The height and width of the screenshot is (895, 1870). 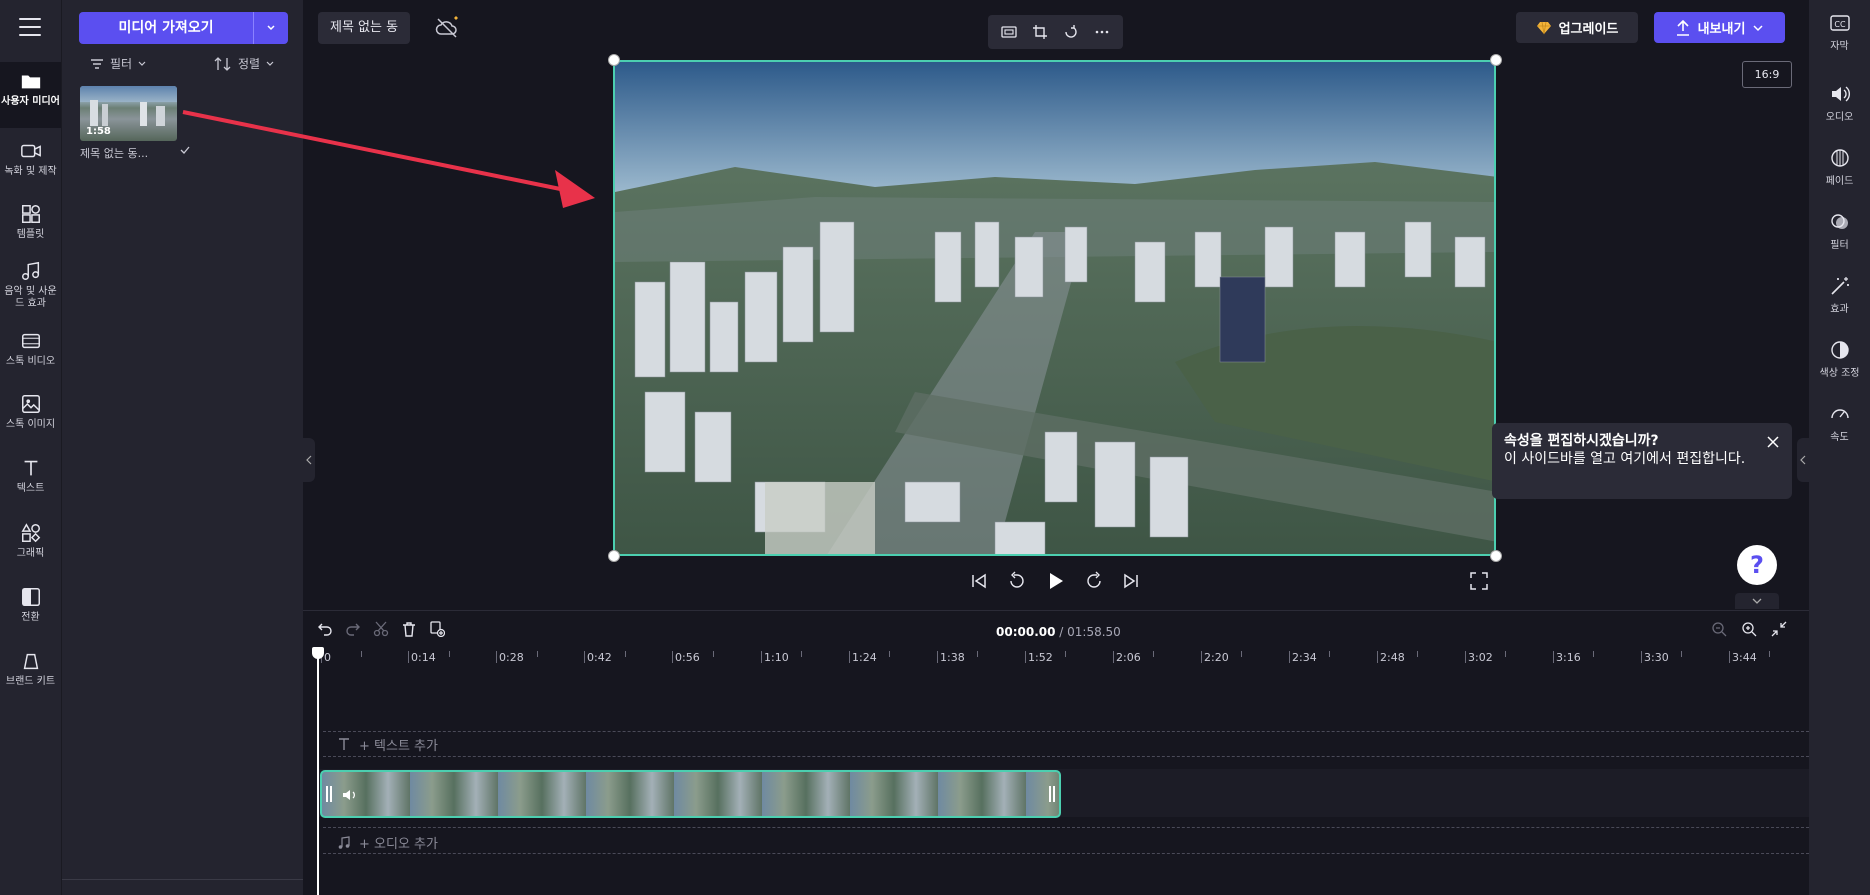 What do you see at coordinates (1839, 46) in the screenshot?
I see `sidebar-item-label: 자막` at bounding box center [1839, 46].